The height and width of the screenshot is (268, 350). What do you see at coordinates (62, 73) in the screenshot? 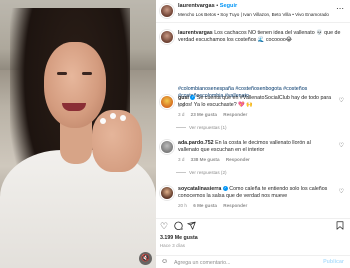
I see `left-eye` at bounding box center [62, 73].